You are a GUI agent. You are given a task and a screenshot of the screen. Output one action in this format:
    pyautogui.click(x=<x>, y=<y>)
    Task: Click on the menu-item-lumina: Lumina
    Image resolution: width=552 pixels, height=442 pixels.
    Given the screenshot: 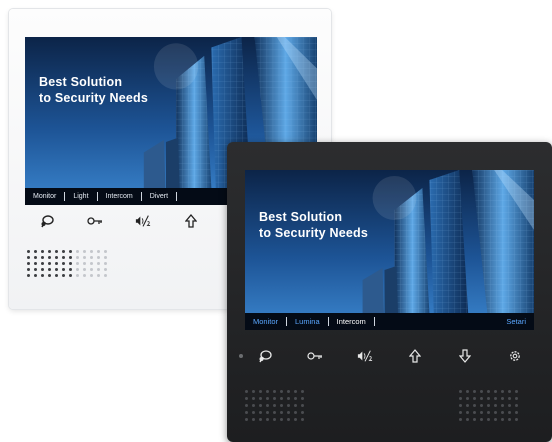 What is the action you would take?
    pyautogui.click(x=308, y=321)
    